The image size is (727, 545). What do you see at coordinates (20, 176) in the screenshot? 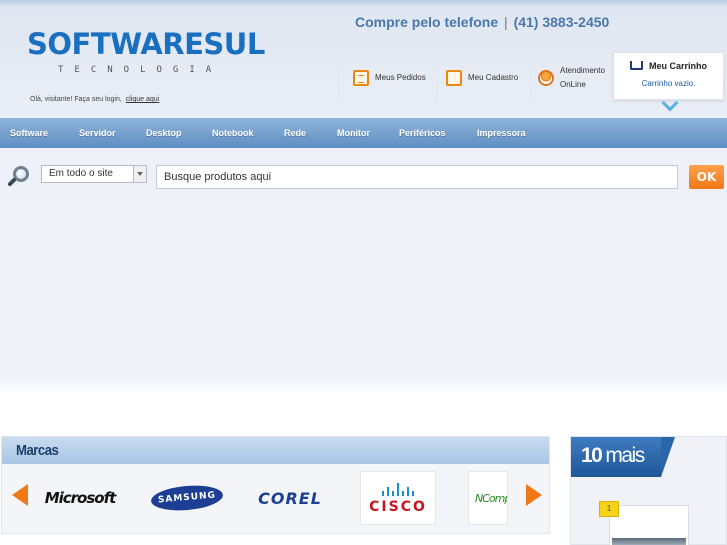
I see `search-icon` at bounding box center [20, 176].